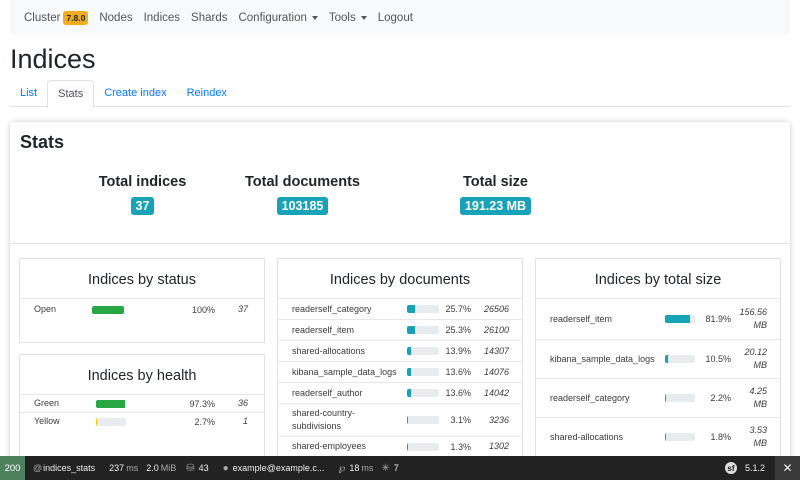 This screenshot has height=480, width=800. I want to click on panel-title: Indices by health, so click(142, 376).